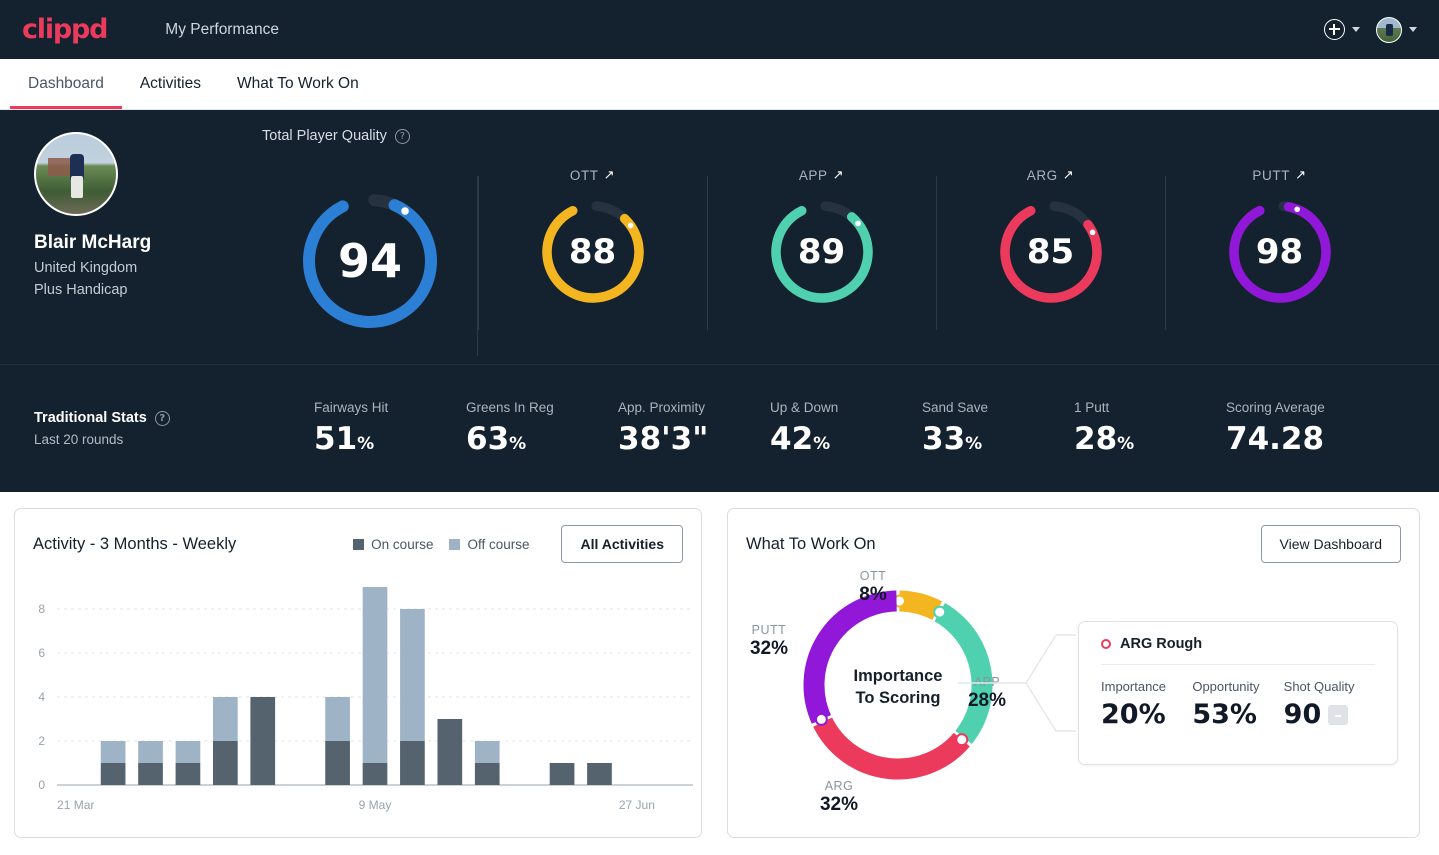  Describe the element at coordinates (365, 699) in the screenshot. I see `bar-chart-svg: 0 2 4 6 8 21 Mar 9 May 27 Jun` at that location.